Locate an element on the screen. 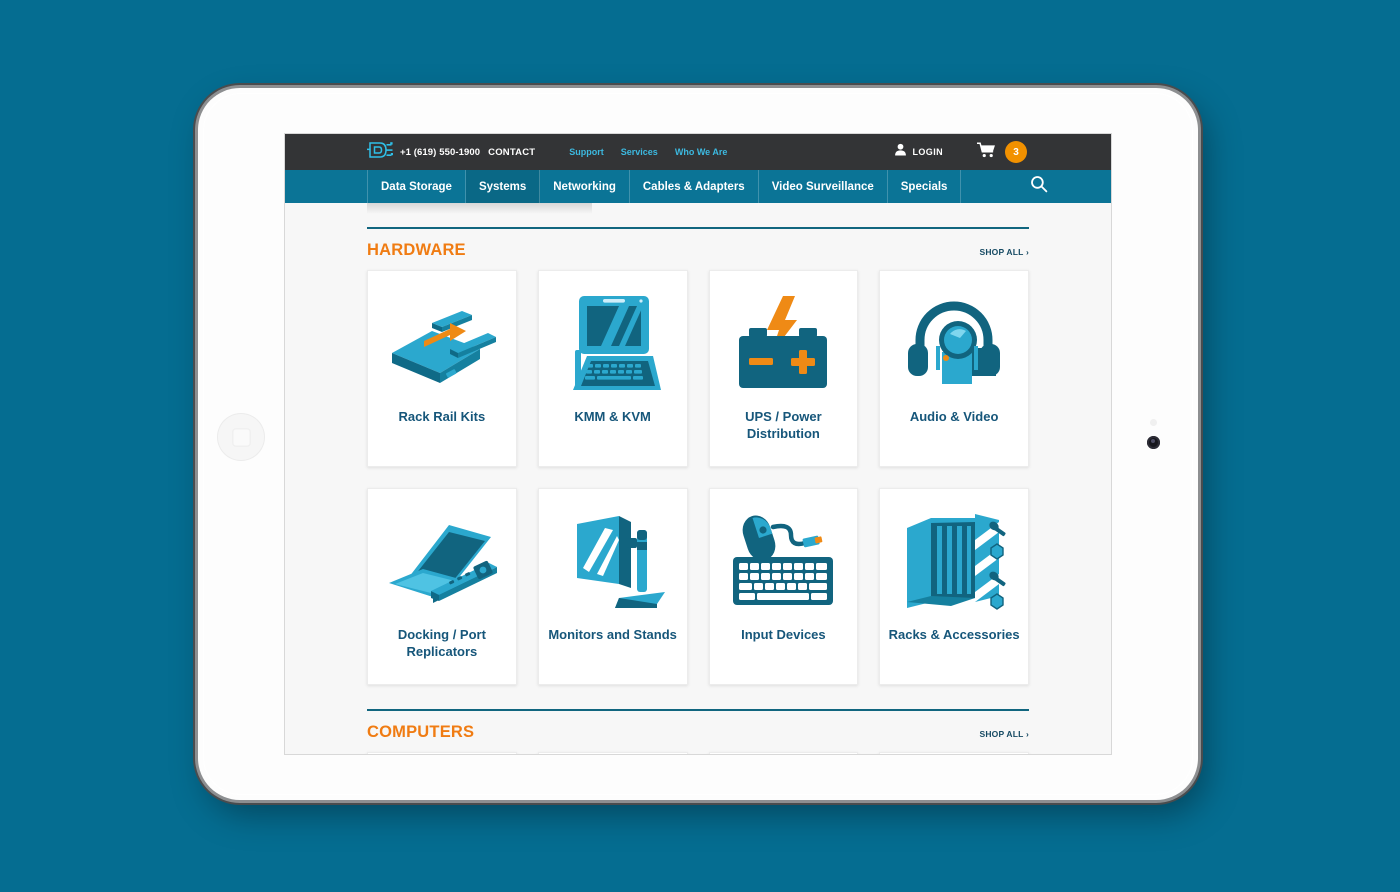 Image resolution: width=1400 pixels, height=892 pixels. nav-item-data-storage: Data Storage is located at coordinates (416, 186).